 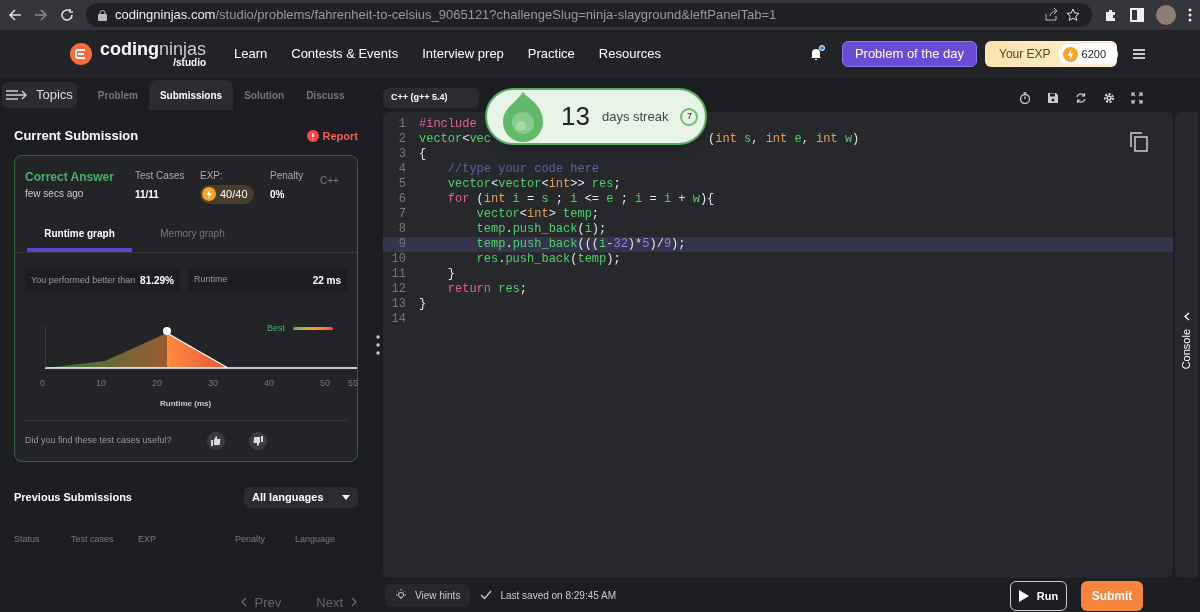 I want to click on test-cases-value: 11/11, so click(x=147, y=194).